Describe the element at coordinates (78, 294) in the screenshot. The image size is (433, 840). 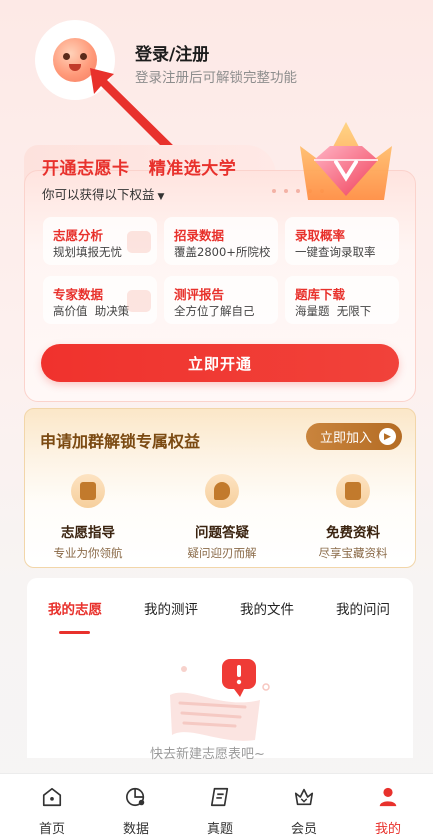
I see `feature-title: 专家数据` at that location.